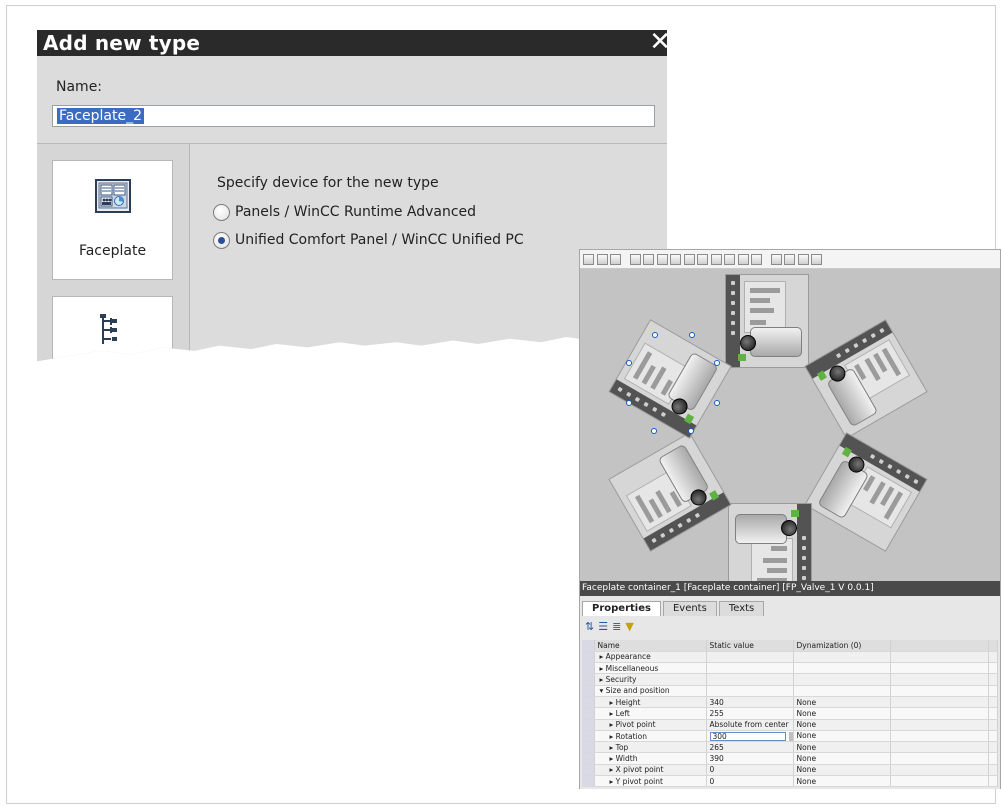 Image resolution: width=1002 pixels, height=809 pixels. Describe the element at coordinates (328, 183) in the screenshot. I see `device-prompt-label: Specify device for the new type` at that location.